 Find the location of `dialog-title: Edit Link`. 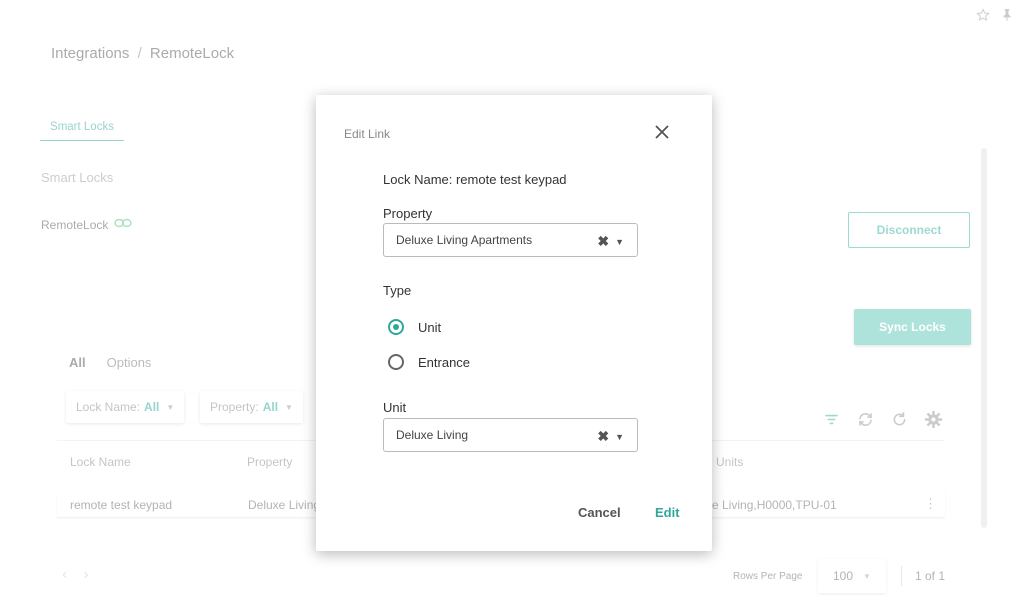

dialog-title: Edit Link is located at coordinates (367, 134).